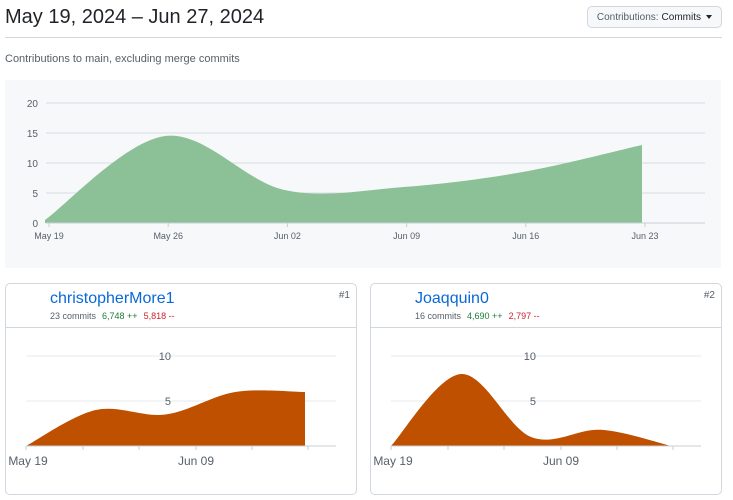 The image size is (733, 500). Describe the element at coordinates (525, 236) in the screenshot. I see `x-tick-label: Jun 16` at that location.